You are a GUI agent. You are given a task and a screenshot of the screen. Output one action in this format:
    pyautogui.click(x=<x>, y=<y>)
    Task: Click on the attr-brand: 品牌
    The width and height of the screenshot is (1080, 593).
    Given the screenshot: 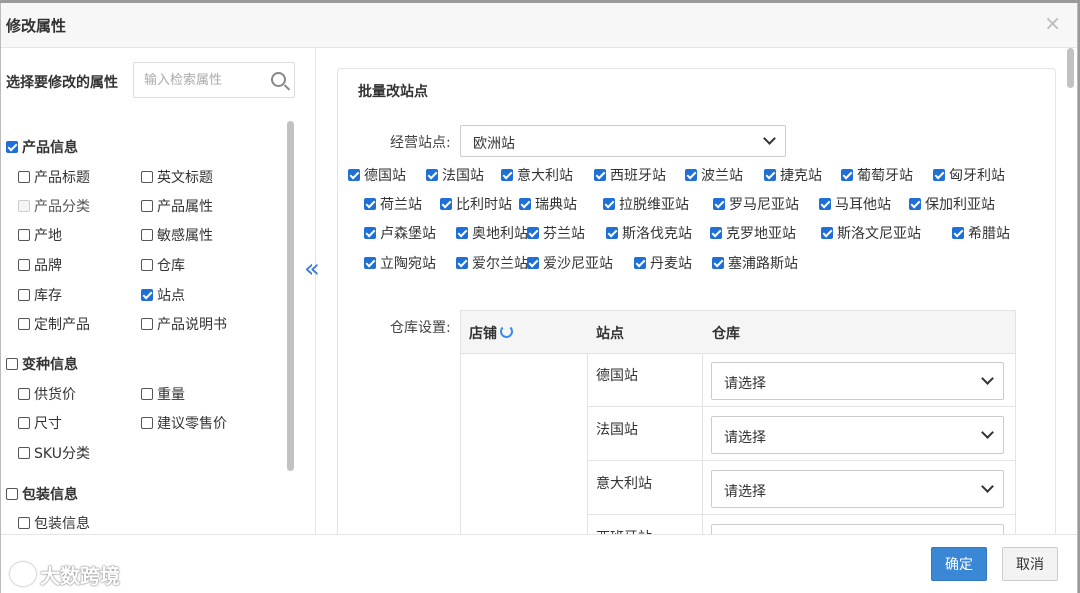 What is the action you would take?
    pyautogui.click(x=40, y=265)
    